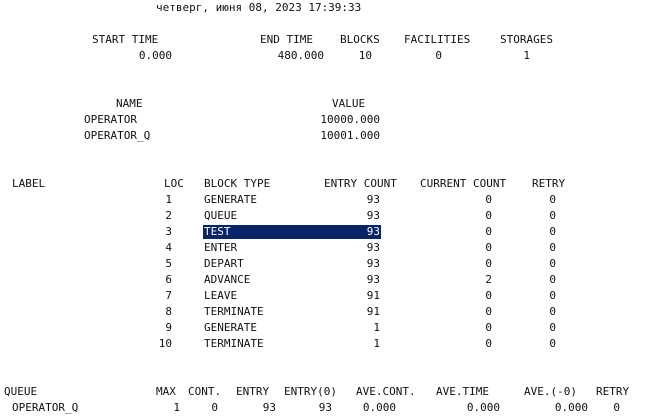 The width and height of the screenshot is (653, 419). Describe the element at coordinates (360, 183) in the screenshot. I see `entry-count-header: ENTRY COUNT` at that location.